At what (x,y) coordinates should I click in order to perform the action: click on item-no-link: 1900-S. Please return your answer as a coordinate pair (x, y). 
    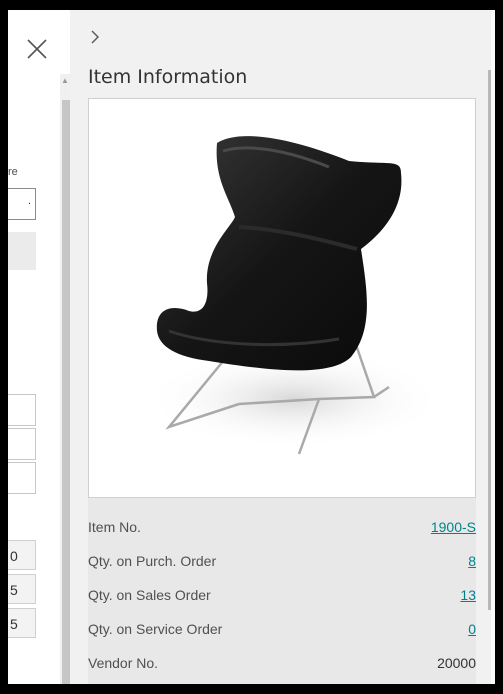
    Looking at the image, I should click on (453, 527).